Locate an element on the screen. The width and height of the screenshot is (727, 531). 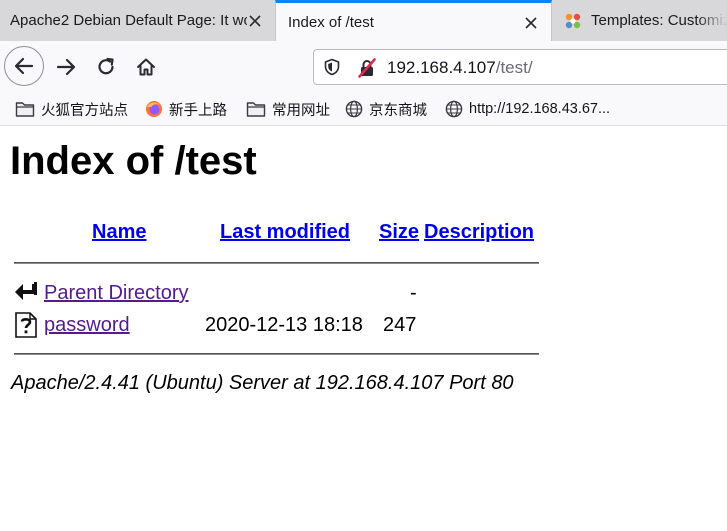
forward-button is located at coordinates (66, 67).